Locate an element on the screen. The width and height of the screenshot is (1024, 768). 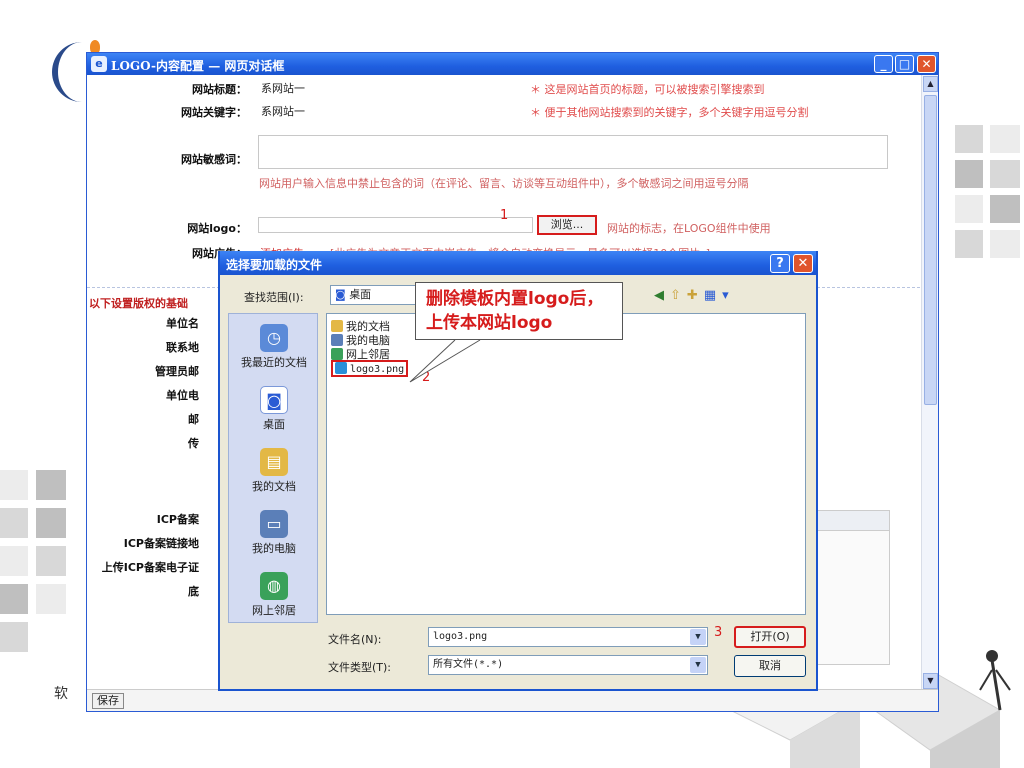
truncated-label: 单位电 is located at coordinates (182, 395).